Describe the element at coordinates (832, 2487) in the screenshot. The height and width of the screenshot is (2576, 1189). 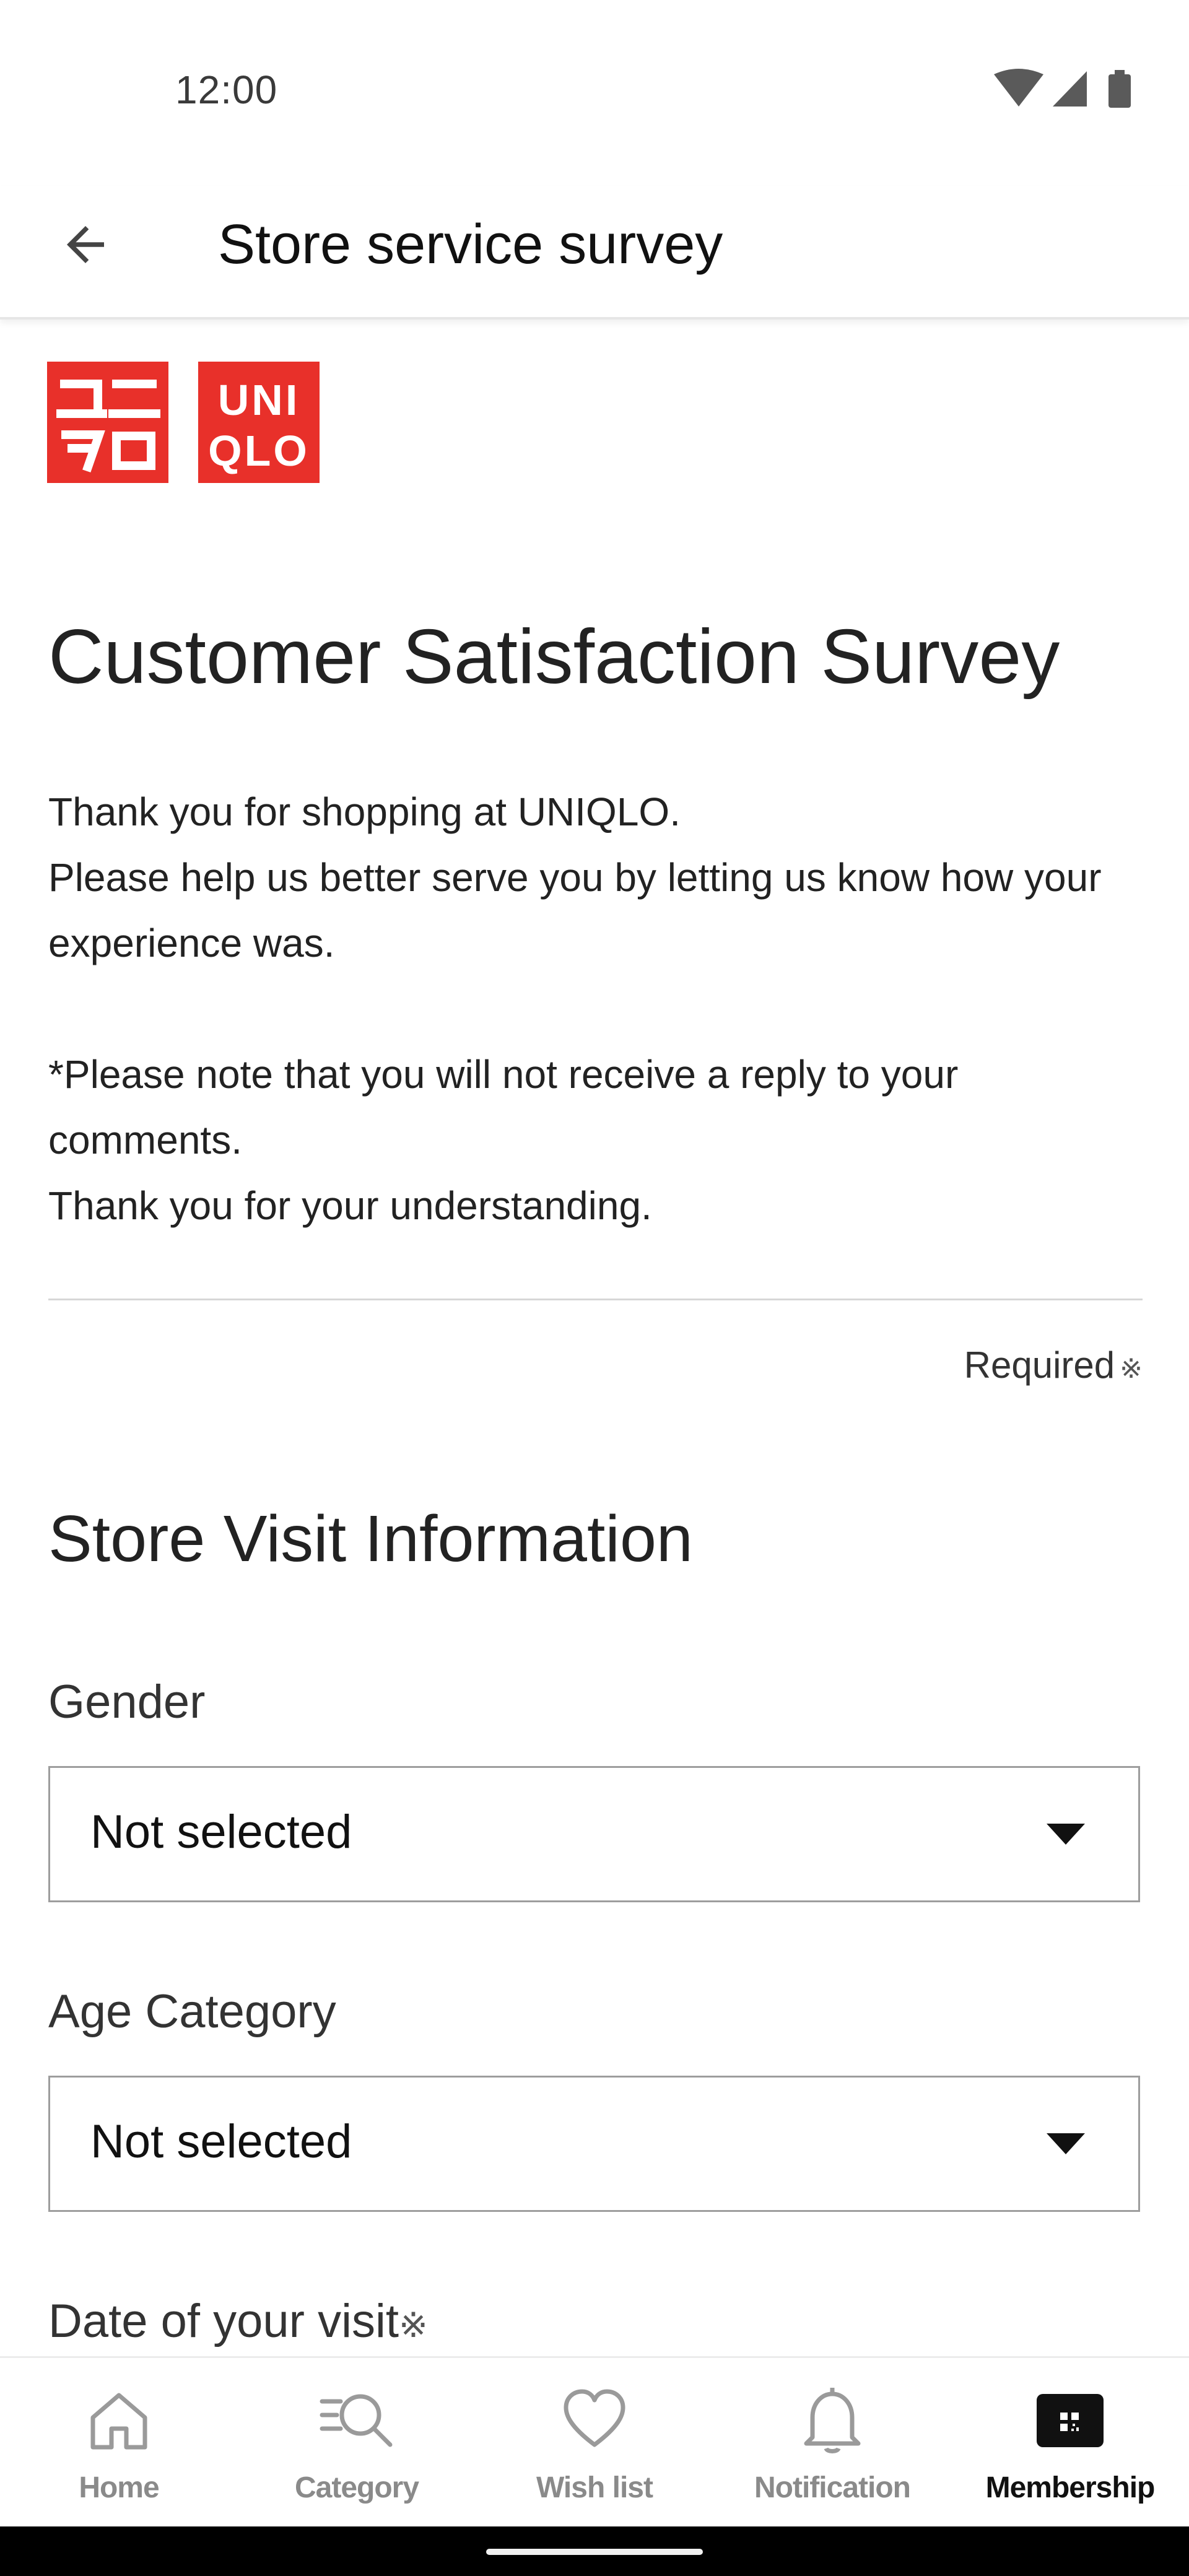
I see `nav-label-notification: Notification` at that location.